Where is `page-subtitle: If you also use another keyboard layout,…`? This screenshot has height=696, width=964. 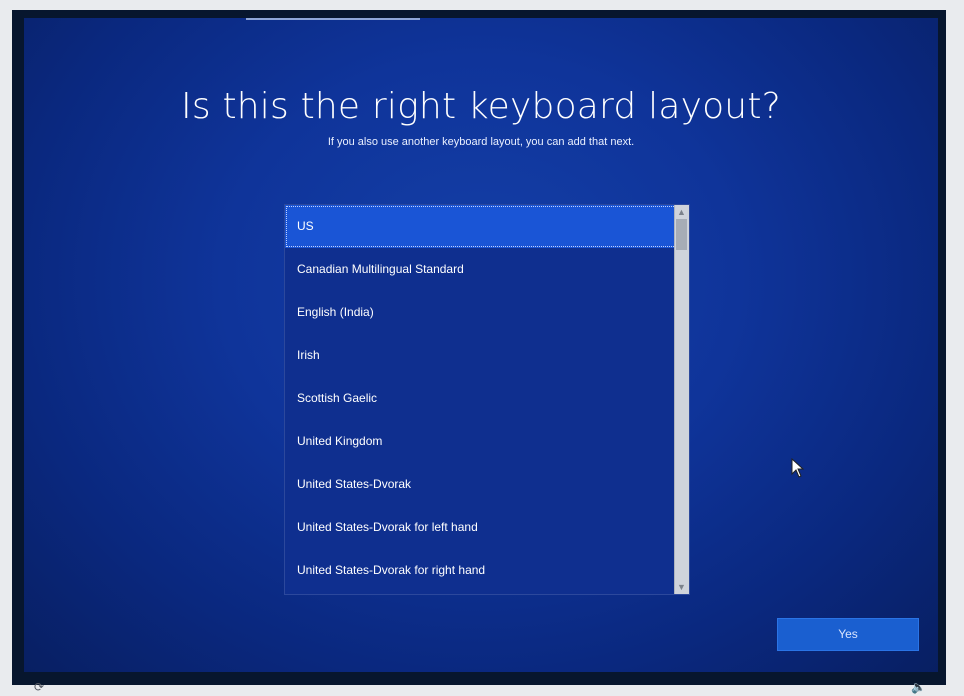
page-subtitle: If you also use another keyboard layout,… is located at coordinates (481, 142).